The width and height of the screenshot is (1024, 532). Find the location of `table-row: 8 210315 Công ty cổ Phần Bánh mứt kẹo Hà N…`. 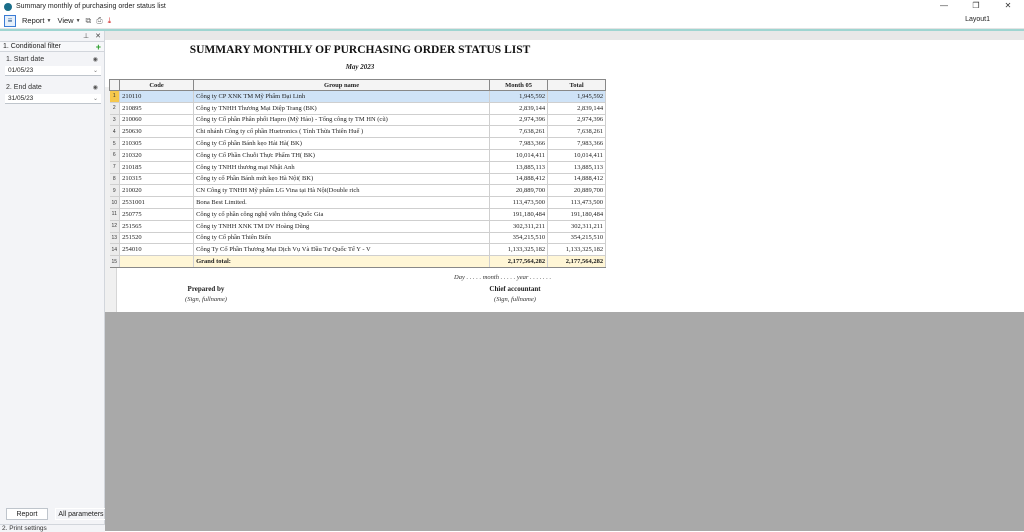

table-row: 8 210315 Công ty cổ Phần Bánh mứt kẹo Hà N… is located at coordinates (358, 179).